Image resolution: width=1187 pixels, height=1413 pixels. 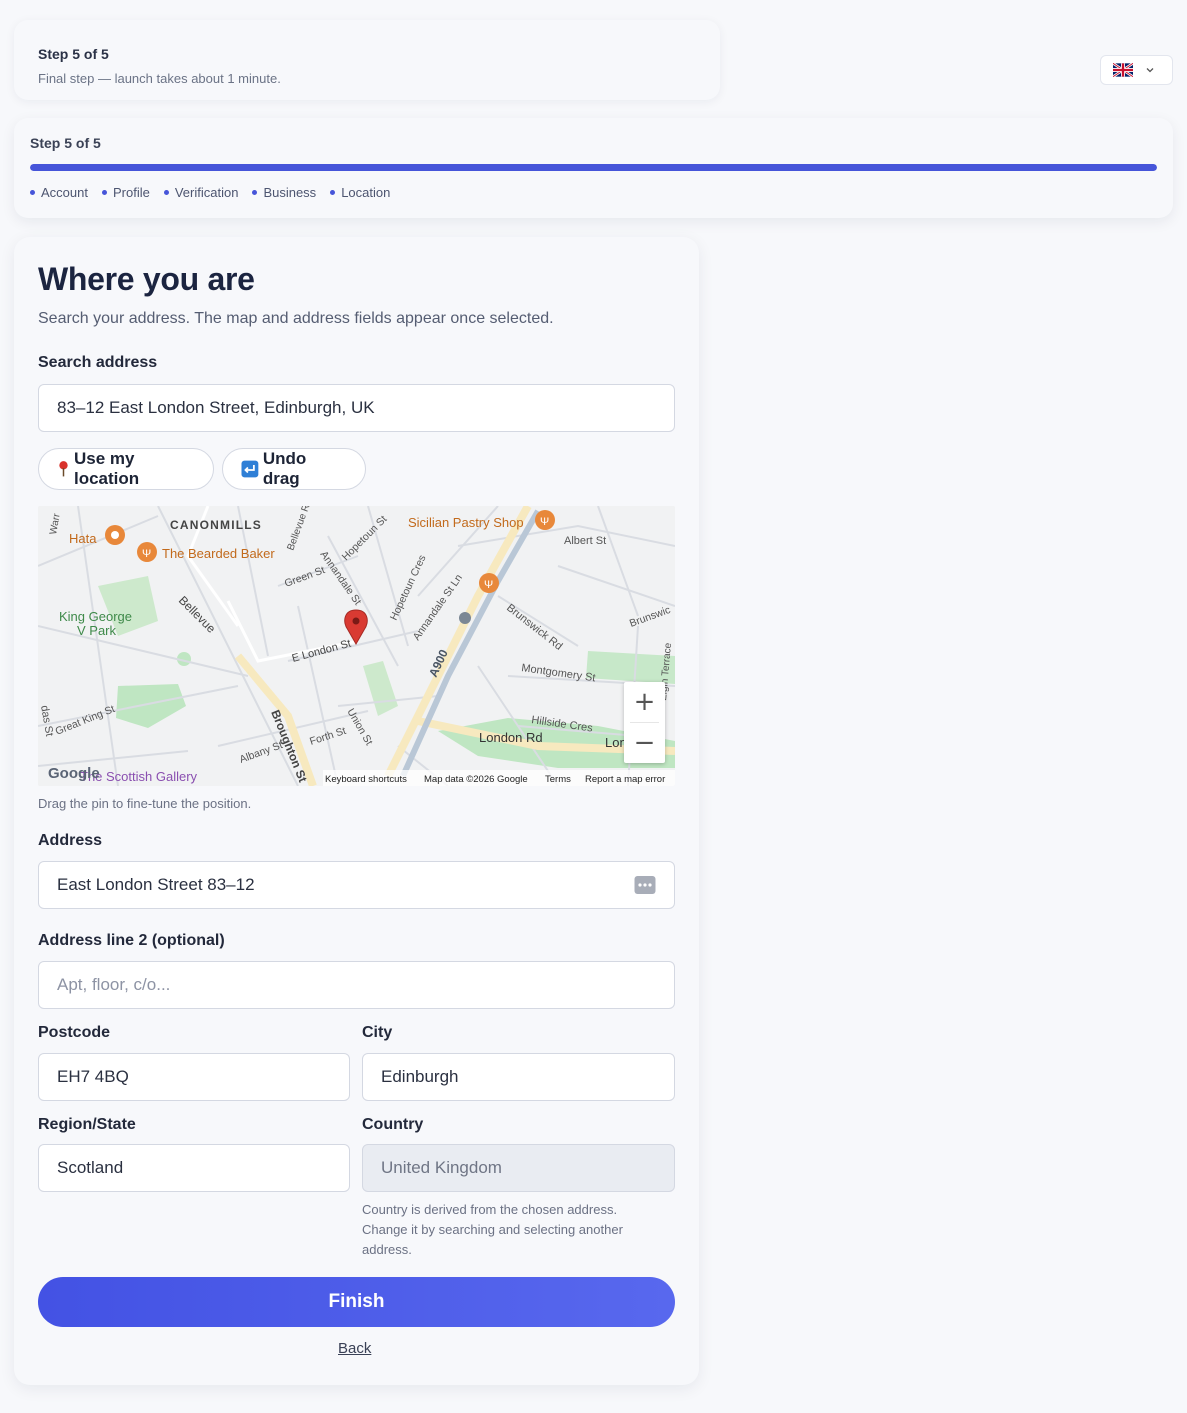 I want to click on step-item-profile: Profile, so click(x=125, y=192).